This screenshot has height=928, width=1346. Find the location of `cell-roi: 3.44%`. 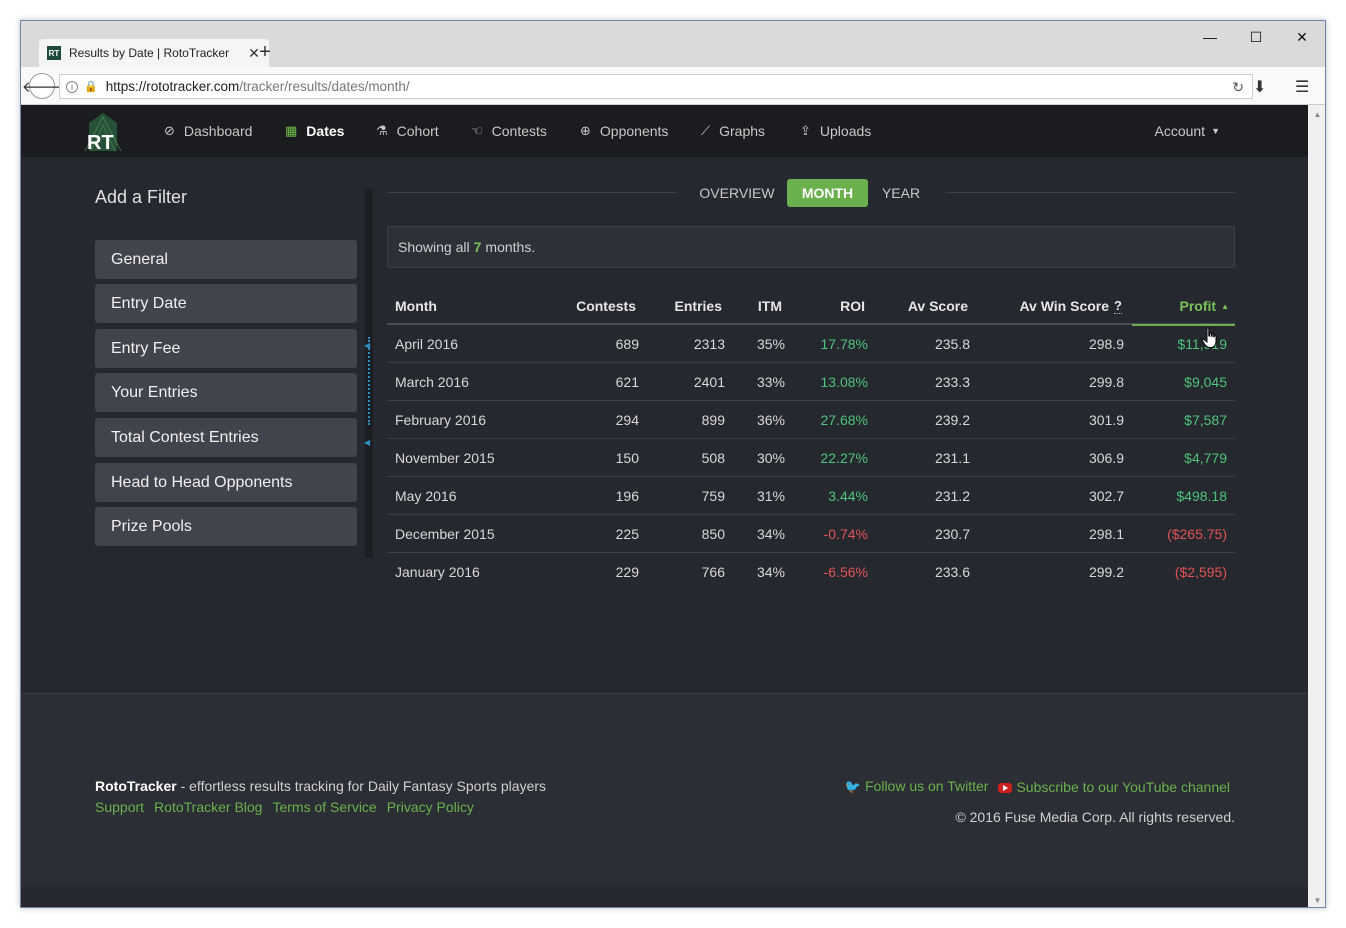

cell-roi: 3.44% is located at coordinates (848, 496).